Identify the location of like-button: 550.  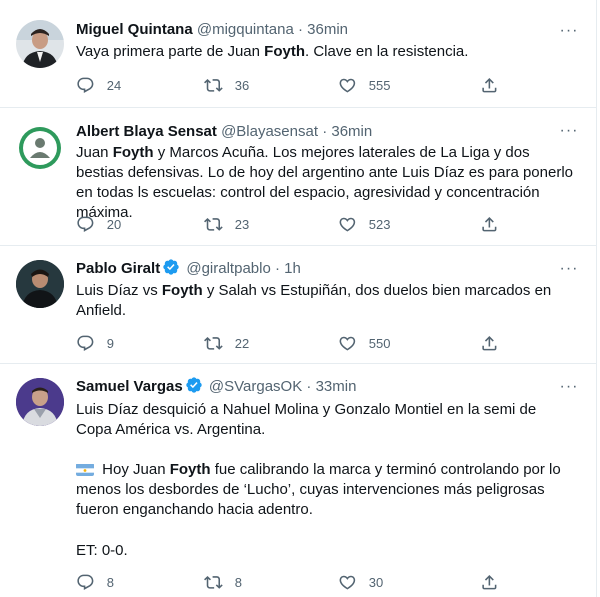
(364, 343).